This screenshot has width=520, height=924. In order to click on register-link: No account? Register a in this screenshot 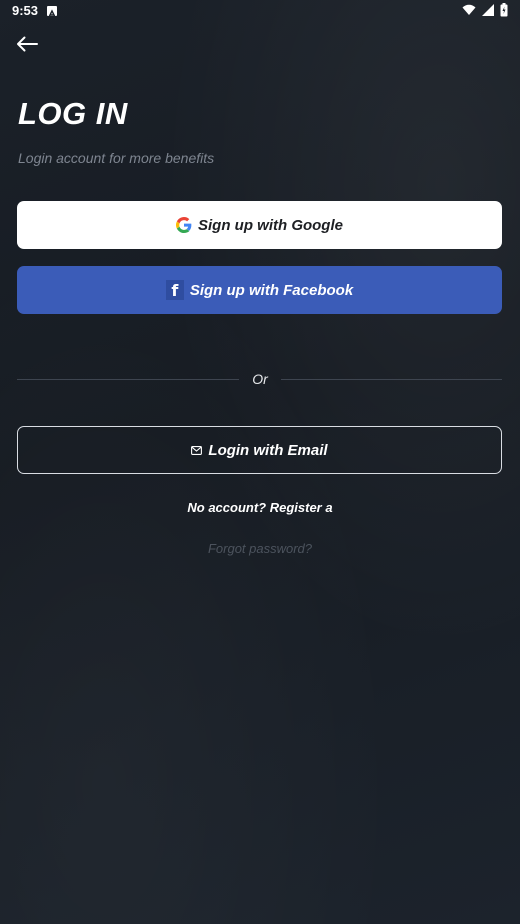, I will do `click(260, 507)`.